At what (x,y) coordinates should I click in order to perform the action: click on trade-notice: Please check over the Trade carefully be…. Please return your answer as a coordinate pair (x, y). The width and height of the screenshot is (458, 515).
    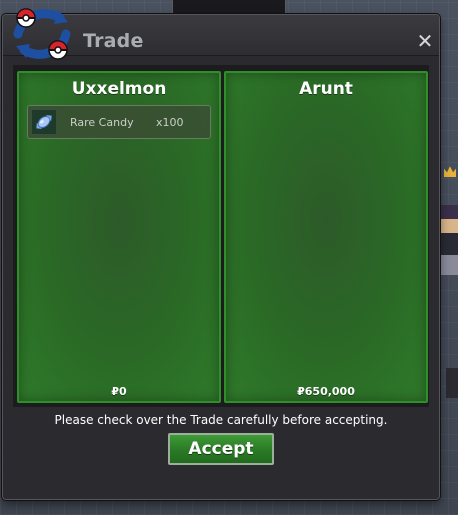
    Looking at the image, I should click on (221, 420).